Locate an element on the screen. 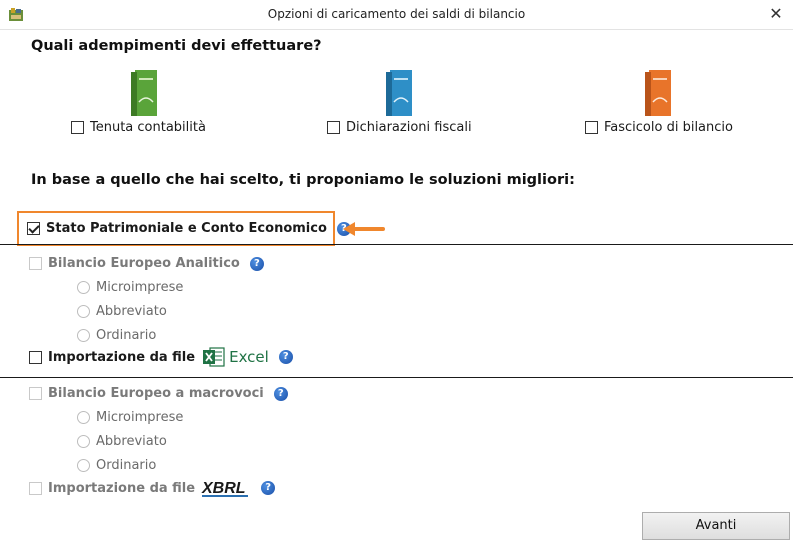 Image resolution: width=793 pixels, height=548 pixels. close-button: ✕ is located at coordinates (776, 14).